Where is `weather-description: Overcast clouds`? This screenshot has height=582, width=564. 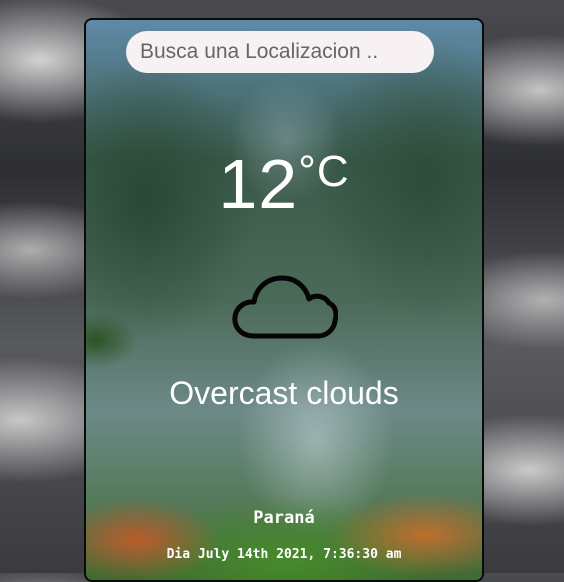 weather-description: Overcast clouds is located at coordinates (284, 393).